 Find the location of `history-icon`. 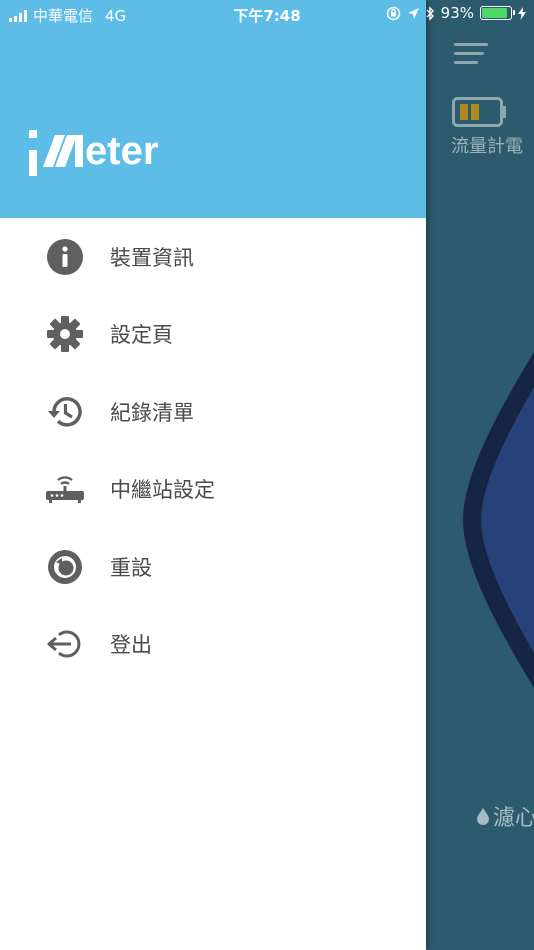

history-icon is located at coordinates (65, 412).